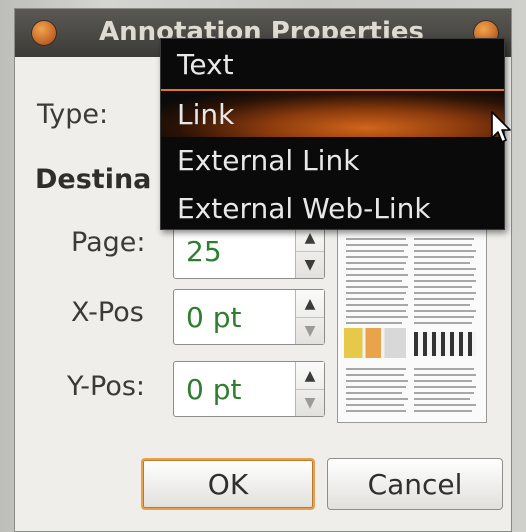 This screenshot has height=532, width=526. Describe the element at coordinates (332, 161) in the screenshot. I see `menu-item-external-link: External Link` at that location.